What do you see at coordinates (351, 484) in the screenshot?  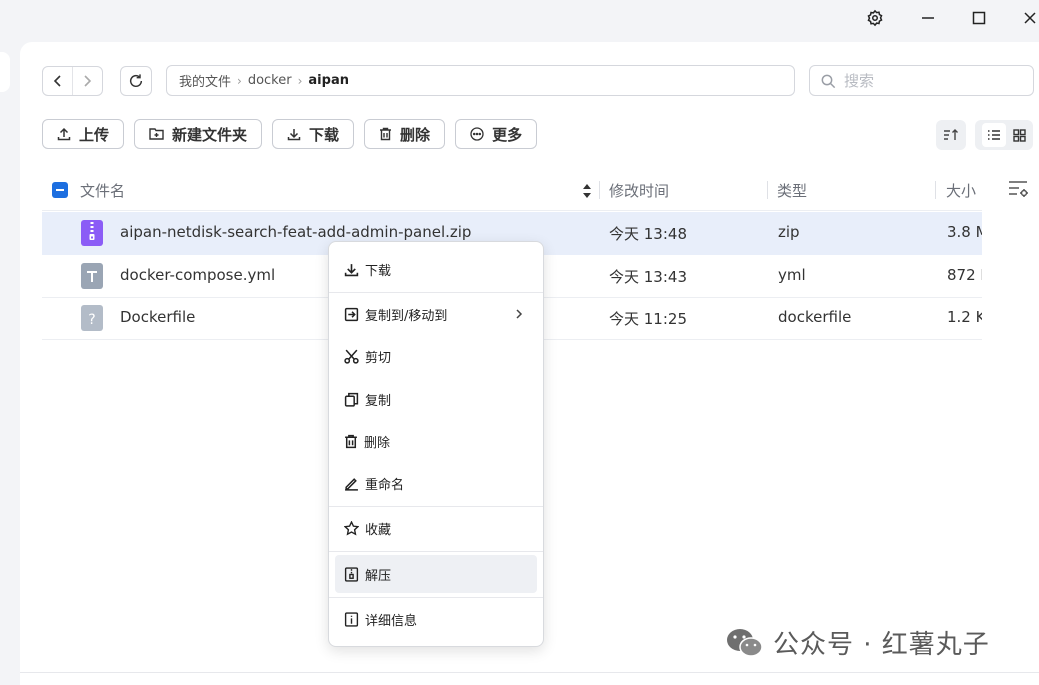 I see `pencil-icon` at bounding box center [351, 484].